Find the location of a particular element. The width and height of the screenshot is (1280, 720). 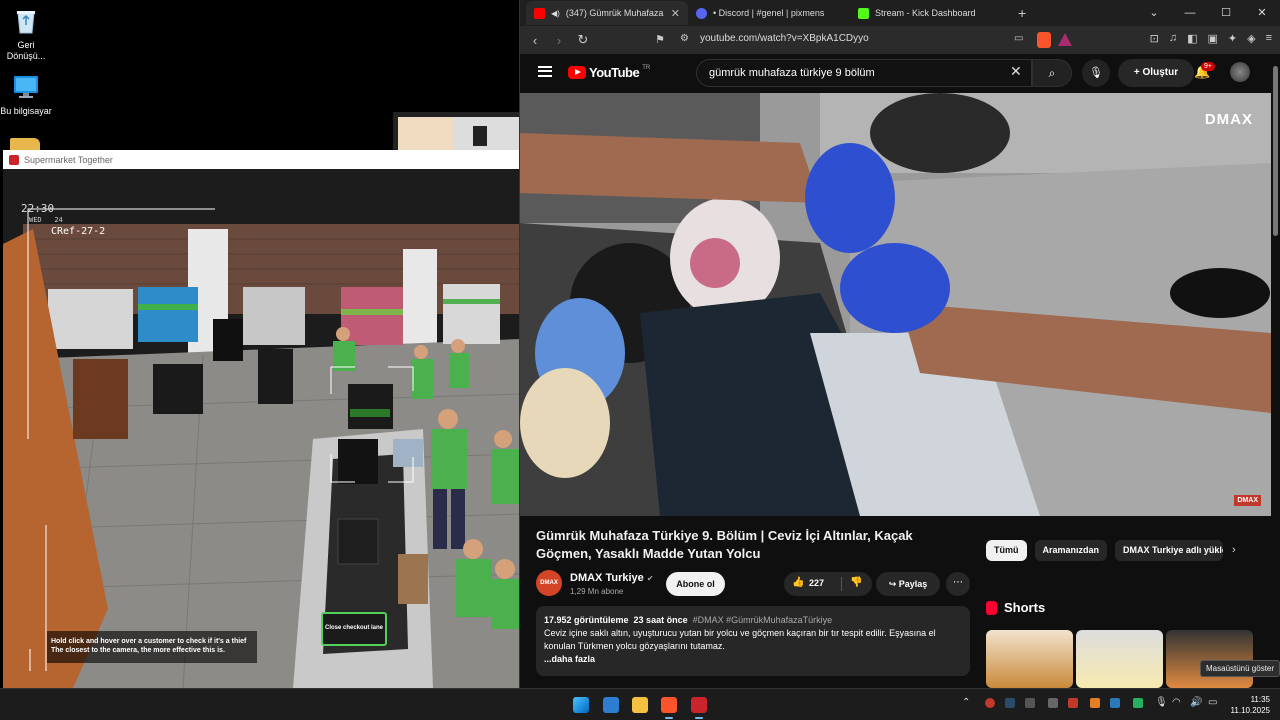

tab-youtube: ◀) (347) Gümrük Muhafaza Türkiye ✕ is located at coordinates (607, 13).